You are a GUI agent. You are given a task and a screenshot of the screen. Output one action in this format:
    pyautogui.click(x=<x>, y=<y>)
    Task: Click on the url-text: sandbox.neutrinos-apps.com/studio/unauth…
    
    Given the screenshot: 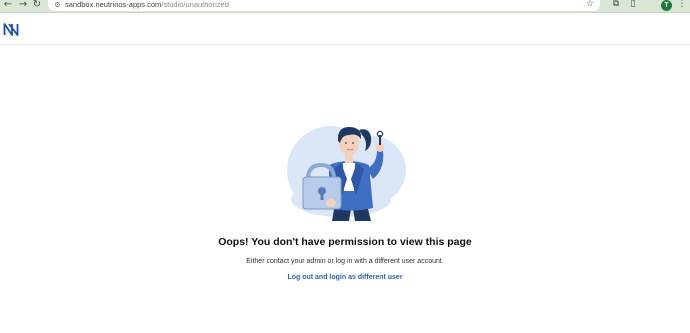 What is the action you would take?
    pyautogui.click(x=147, y=5)
    